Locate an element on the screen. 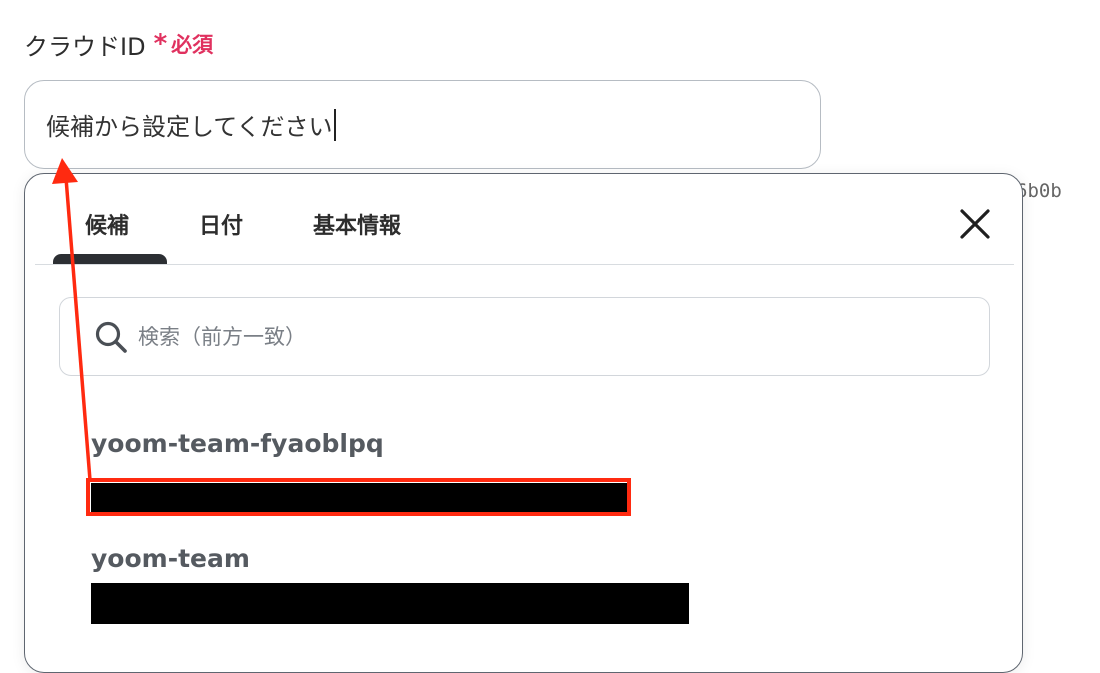 Image resolution: width=1100 pixels, height=673 pixels. option-name: yoom-team is located at coordinates (170, 558).